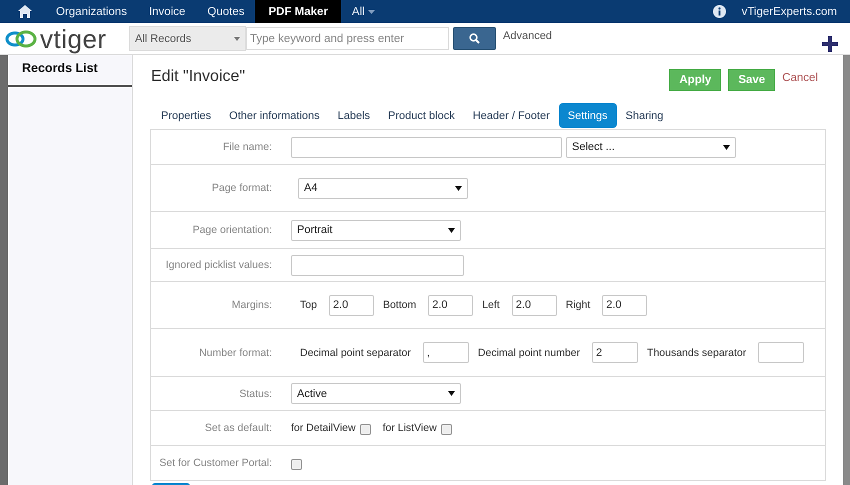 The height and width of the screenshot is (485, 850). I want to click on cloud-logo-icon, so click(21, 39).